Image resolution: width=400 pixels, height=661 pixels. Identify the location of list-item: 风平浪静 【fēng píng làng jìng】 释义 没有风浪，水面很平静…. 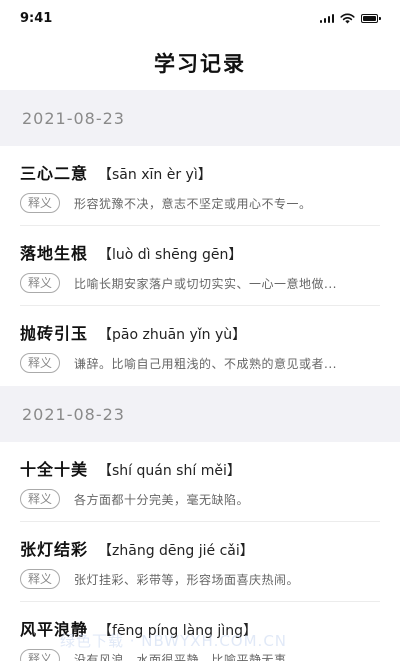
(200, 631).